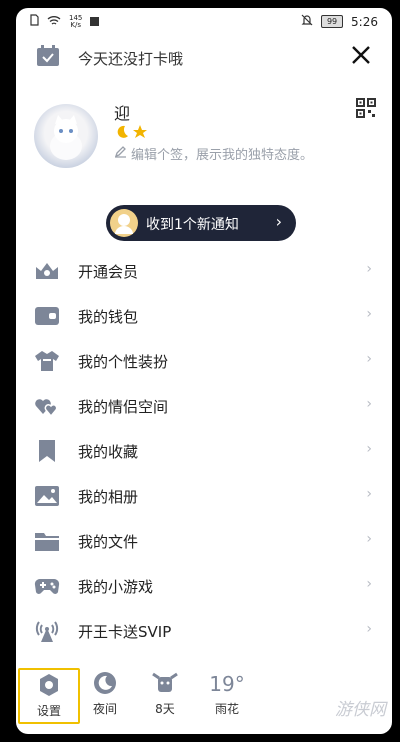  I want to click on menu-item-couple: 我的情侣空间 ›, so click(204, 405).